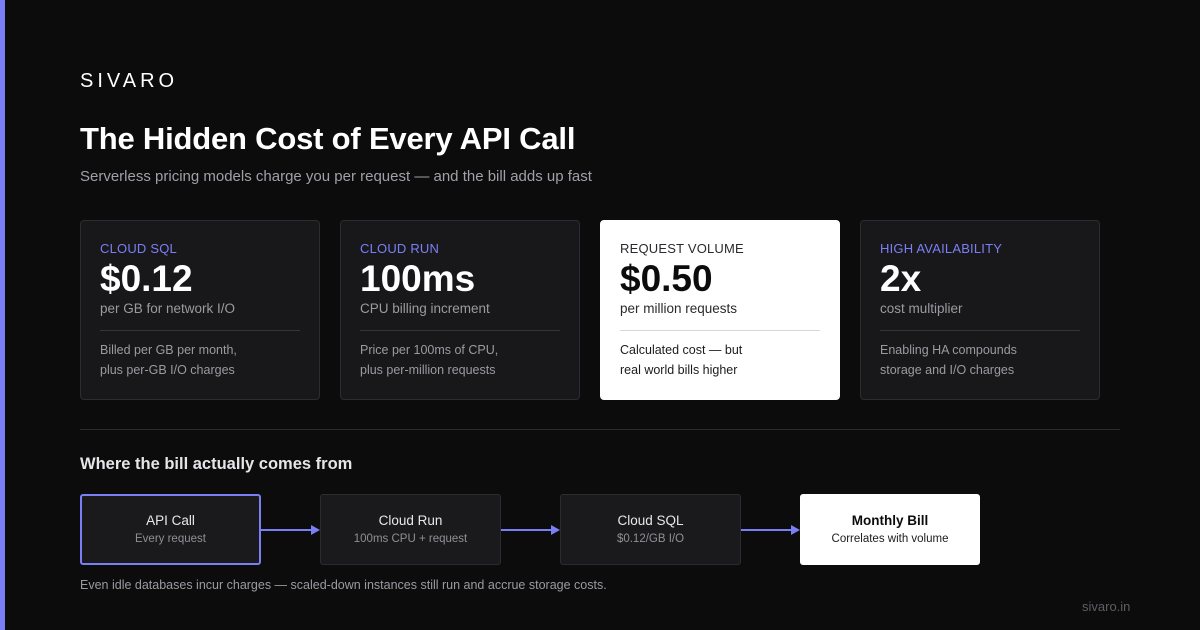 The width and height of the screenshot is (1200, 630). I want to click on page-title: The Hidden Cost of Every API Call, so click(328, 138).